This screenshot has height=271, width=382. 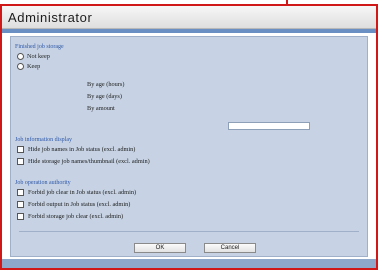 What do you see at coordinates (43, 140) in the screenshot?
I see `section-heading-job-information-display: Job information display` at bounding box center [43, 140].